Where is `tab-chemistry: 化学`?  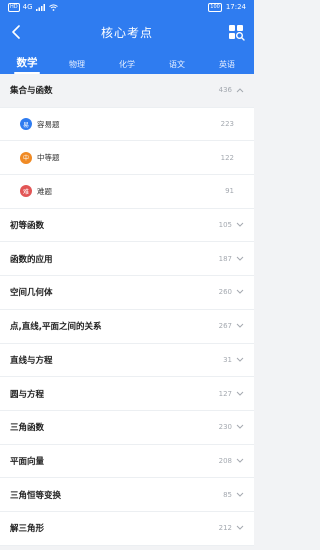
tab-chemistry: 化学 is located at coordinates (127, 64).